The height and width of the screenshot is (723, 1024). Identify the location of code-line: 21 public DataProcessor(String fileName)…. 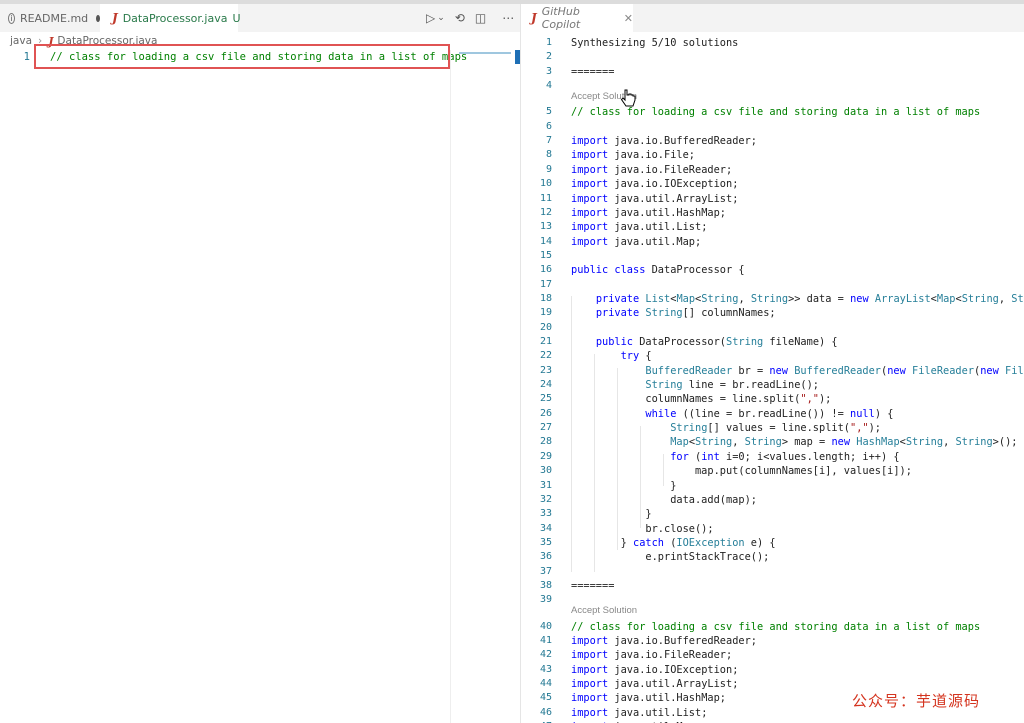
(772, 342).